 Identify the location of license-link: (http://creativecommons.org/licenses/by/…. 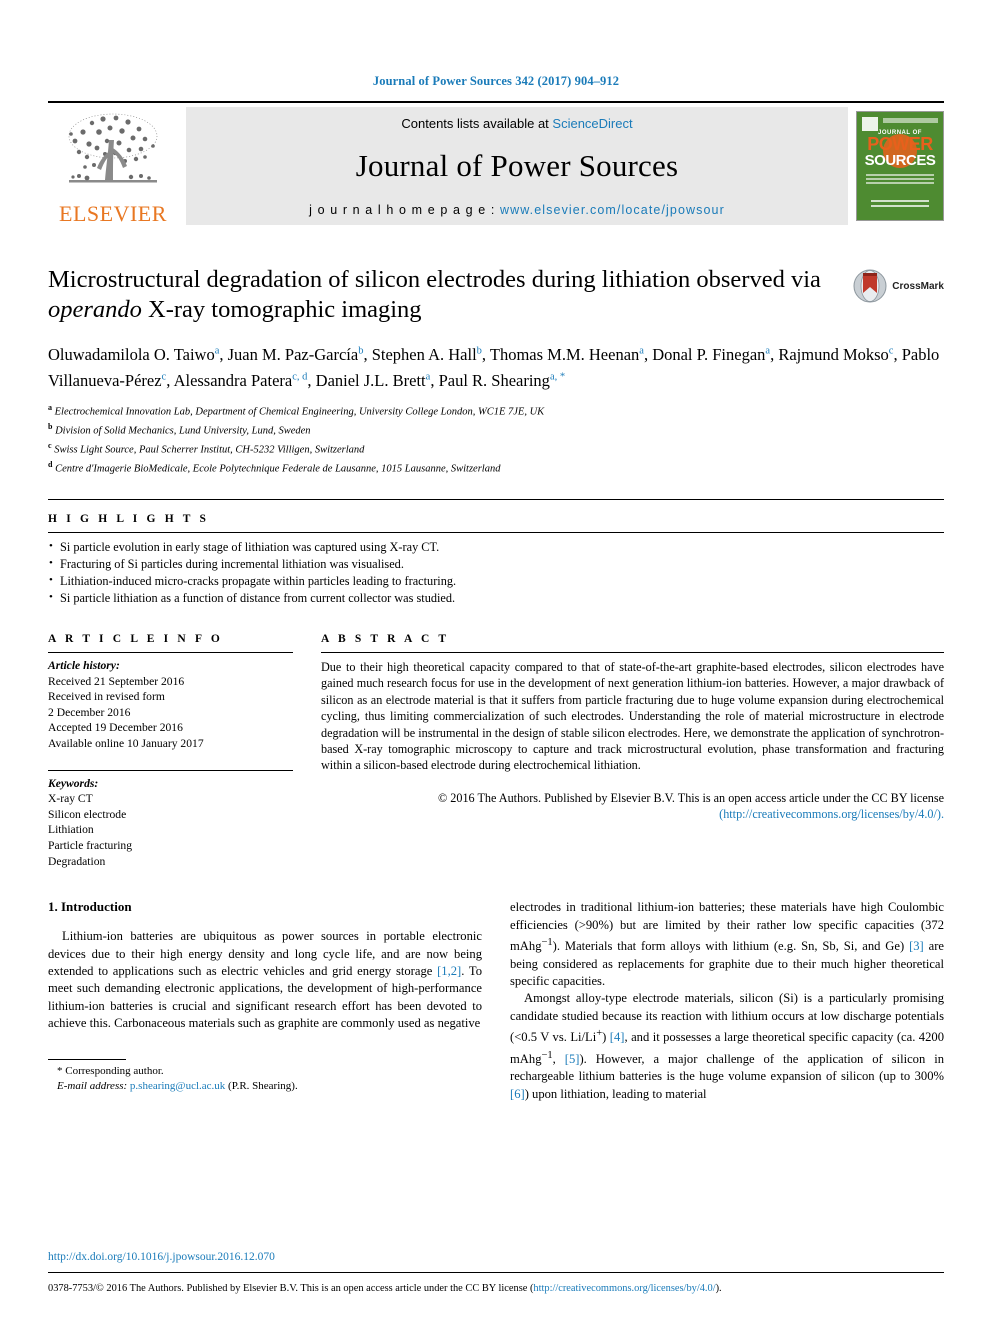
(831, 814).